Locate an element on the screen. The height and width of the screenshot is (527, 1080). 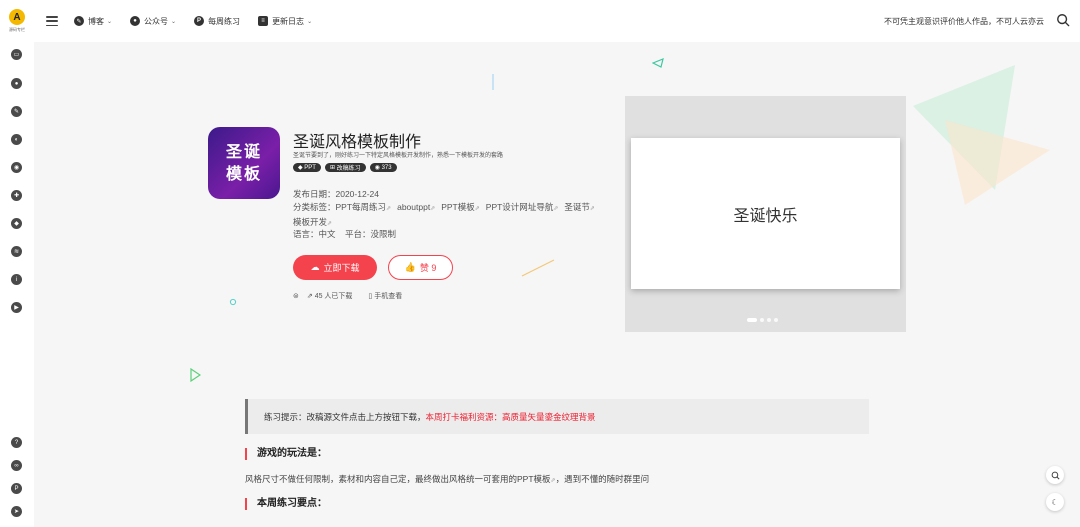
link-icon: ∞ is located at coordinates (16, 465).